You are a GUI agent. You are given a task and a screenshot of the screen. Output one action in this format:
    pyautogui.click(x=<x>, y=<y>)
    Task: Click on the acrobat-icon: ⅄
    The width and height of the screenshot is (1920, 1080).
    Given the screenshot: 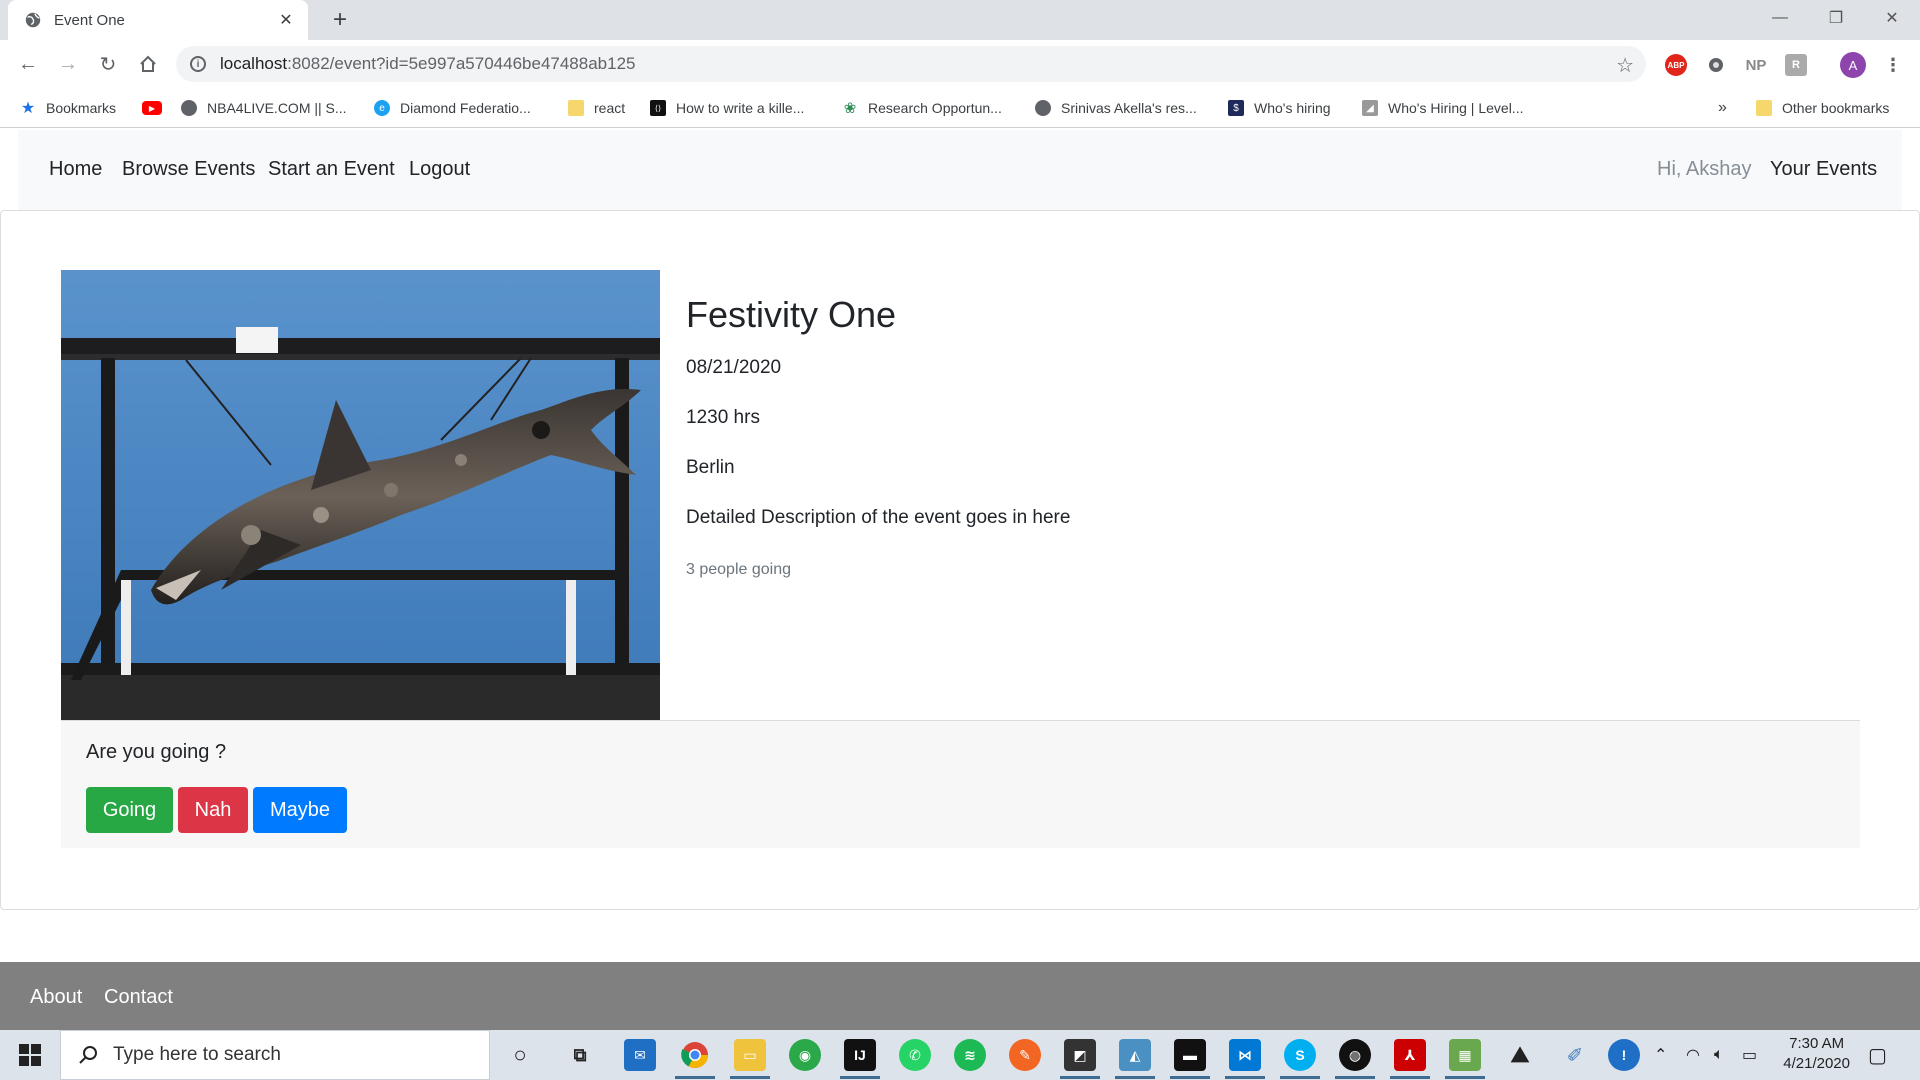 What is the action you would take?
    pyautogui.click(x=1410, y=1055)
    